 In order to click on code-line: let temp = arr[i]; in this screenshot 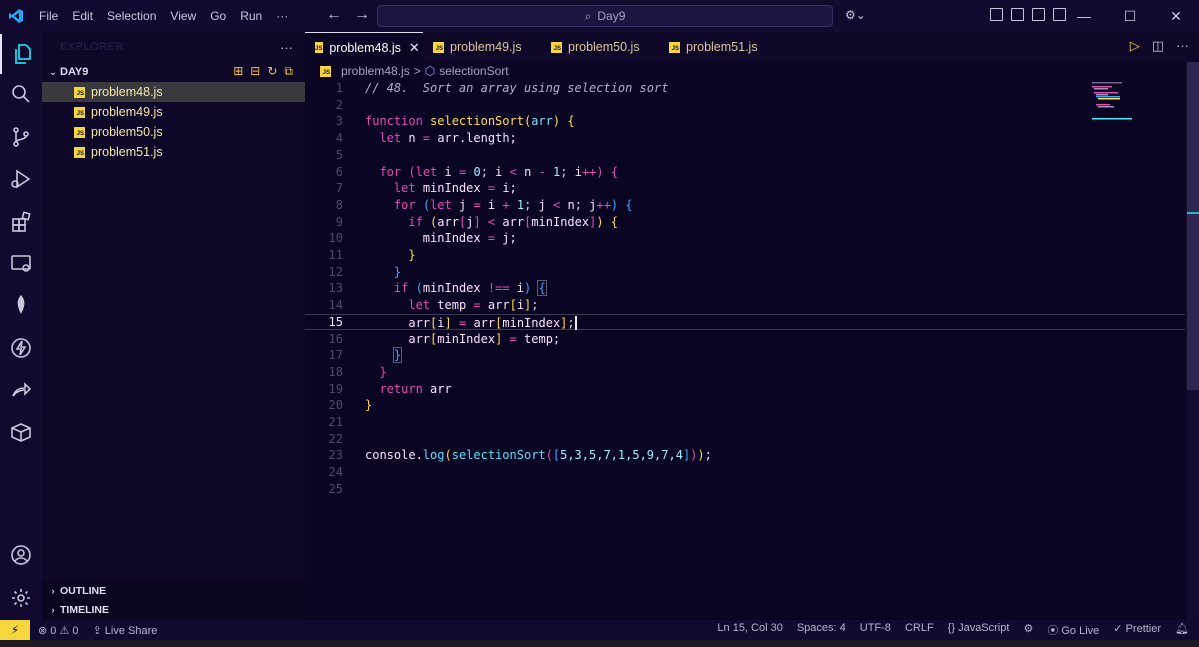, I will do `click(473, 305)`.